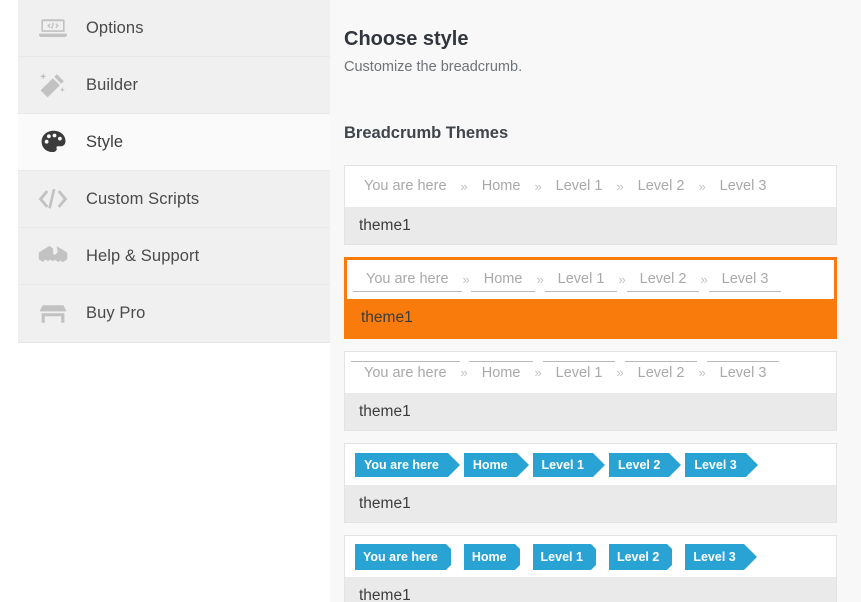  Describe the element at coordinates (53, 85) in the screenshot. I see `magic-wand-icon` at that location.